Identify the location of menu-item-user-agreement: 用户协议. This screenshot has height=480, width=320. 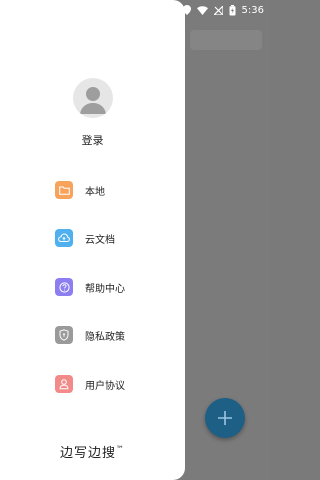
(90, 384).